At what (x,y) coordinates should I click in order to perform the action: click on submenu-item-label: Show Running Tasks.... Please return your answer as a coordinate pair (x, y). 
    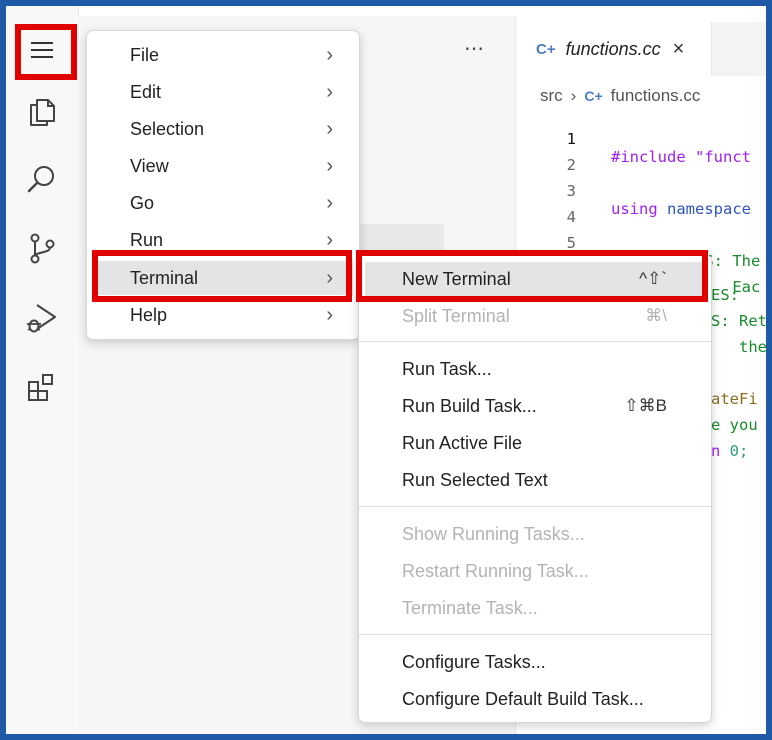
    Looking at the image, I should click on (493, 533).